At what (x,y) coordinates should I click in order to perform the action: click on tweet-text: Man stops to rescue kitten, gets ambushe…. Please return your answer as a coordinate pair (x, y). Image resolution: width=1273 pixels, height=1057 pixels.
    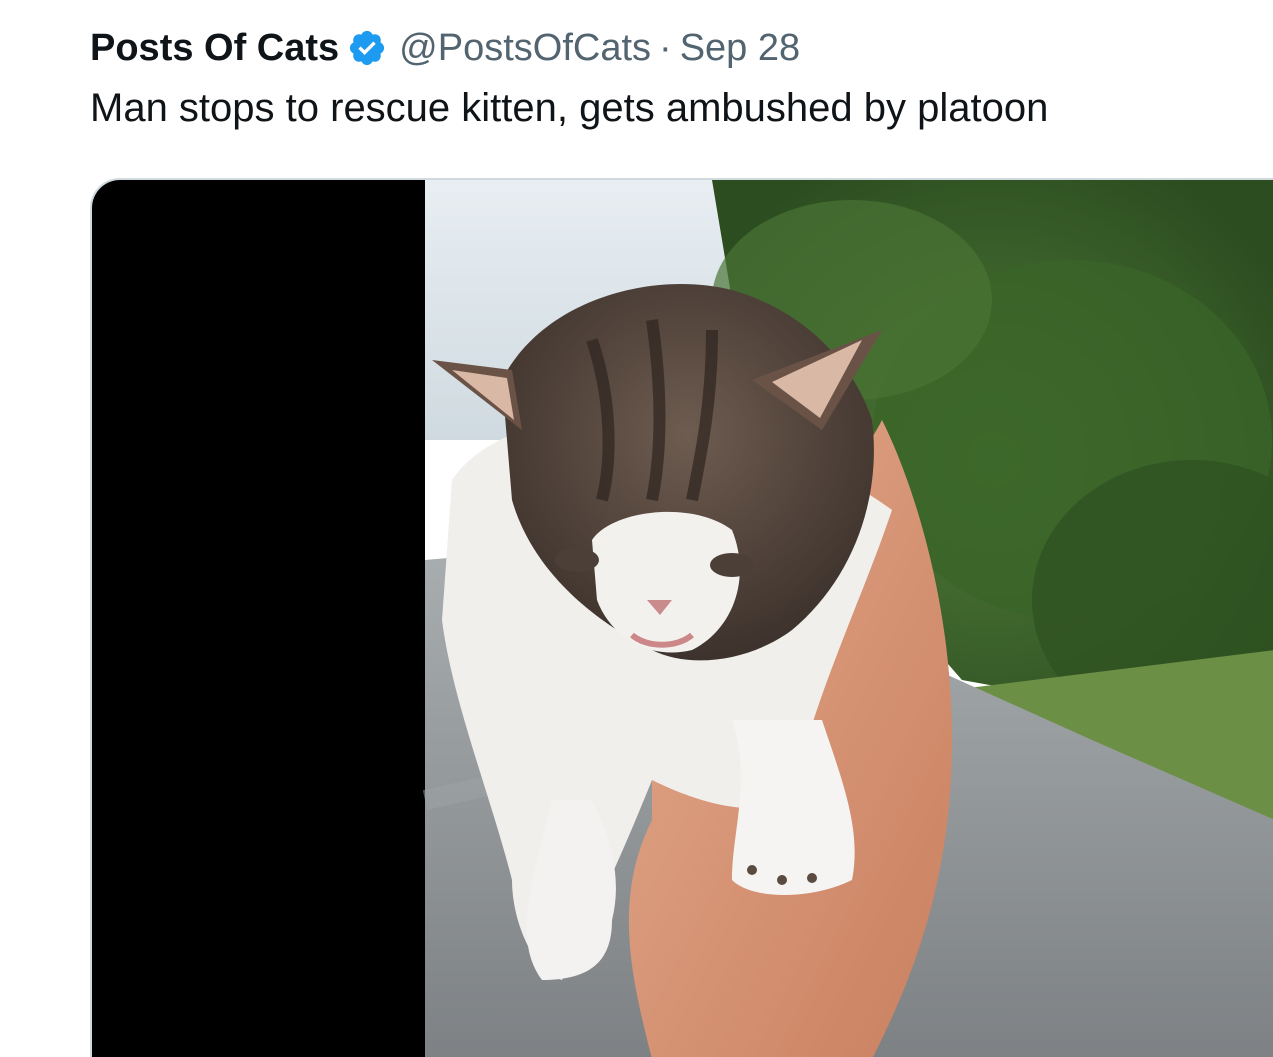
    Looking at the image, I should click on (569, 108).